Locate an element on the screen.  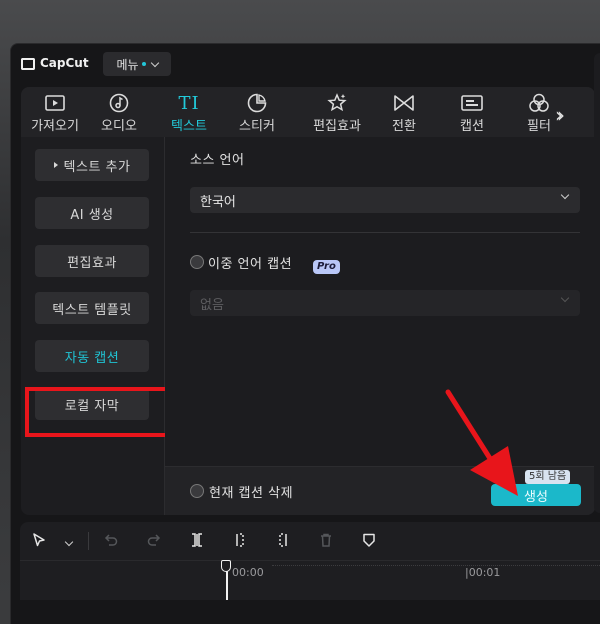
more-tabs-button: ›› is located at coordinates (560, 115).